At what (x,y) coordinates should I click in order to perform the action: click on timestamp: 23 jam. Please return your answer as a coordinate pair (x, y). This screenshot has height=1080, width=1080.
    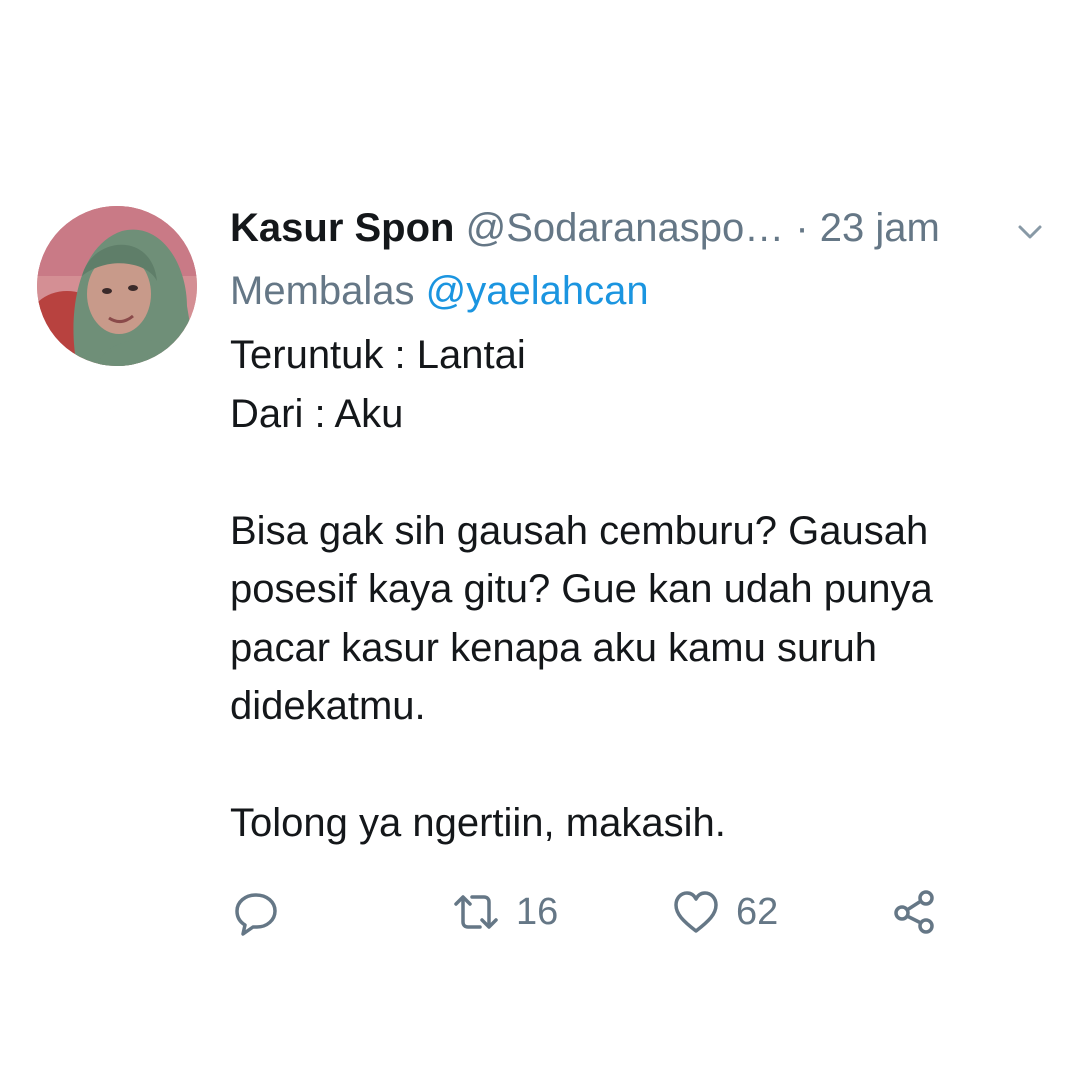
    Looking at the image, I should click on (880, 228).